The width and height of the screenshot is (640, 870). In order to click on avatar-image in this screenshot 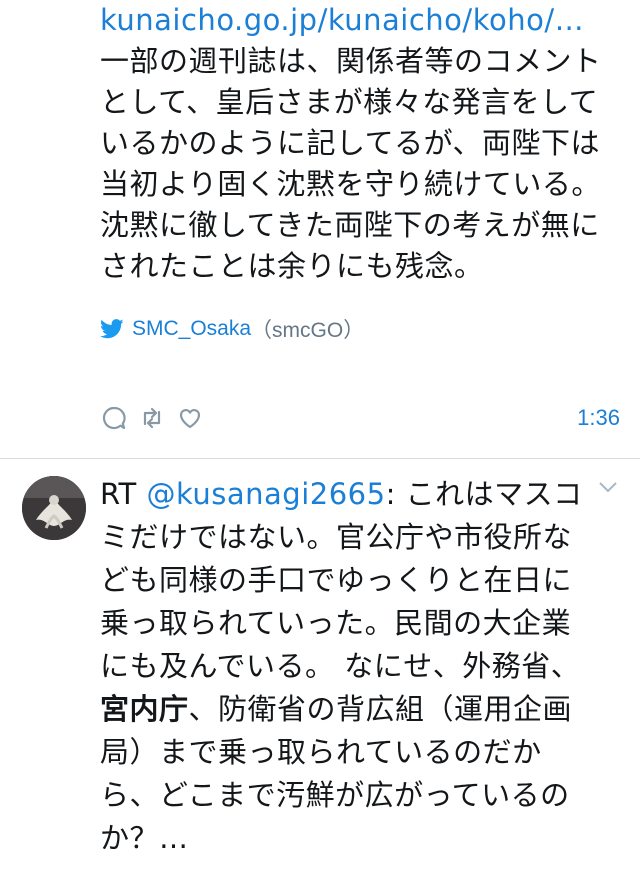, I will do `click(54, 508)`.